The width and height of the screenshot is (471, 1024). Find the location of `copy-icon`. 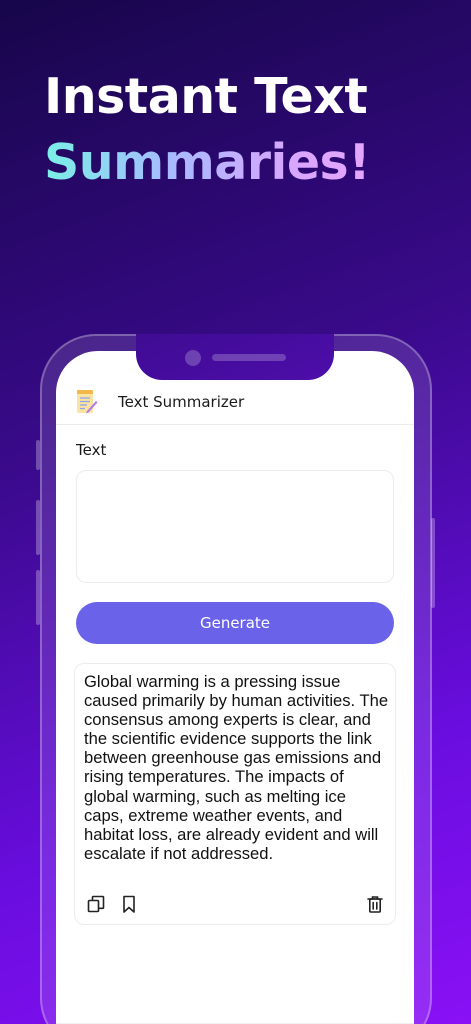

copy-icon is located at coordinates (96, 904).